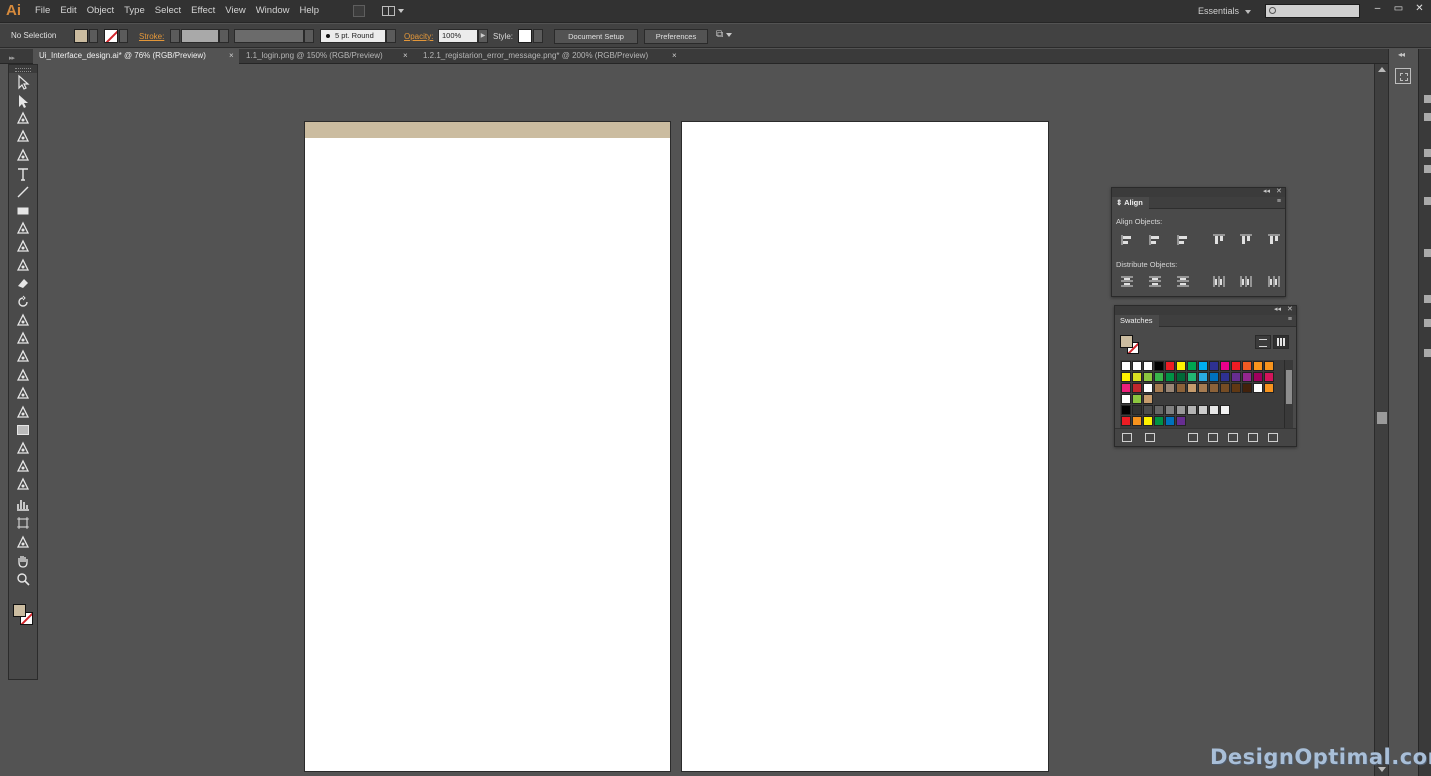  I want to click on selection-tool-icon, so click(23, 82).